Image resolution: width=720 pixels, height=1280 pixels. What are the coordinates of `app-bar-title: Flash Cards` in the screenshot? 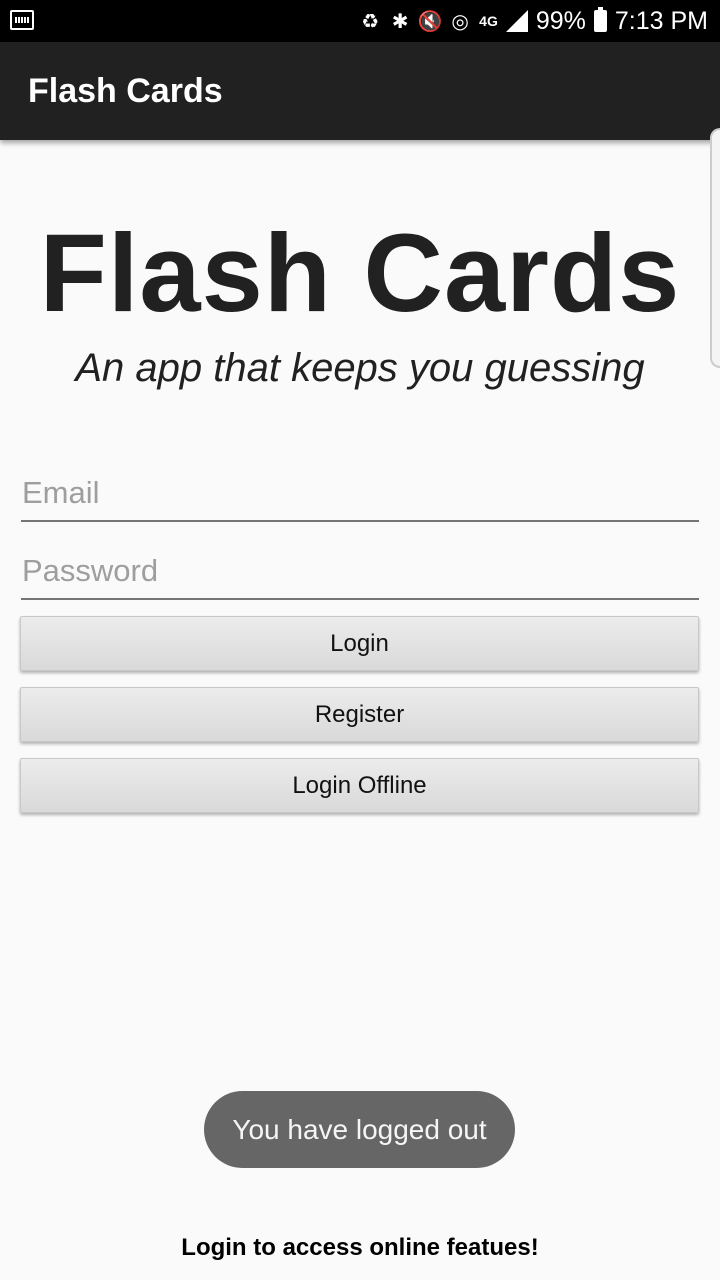 It's located at (125, 91).